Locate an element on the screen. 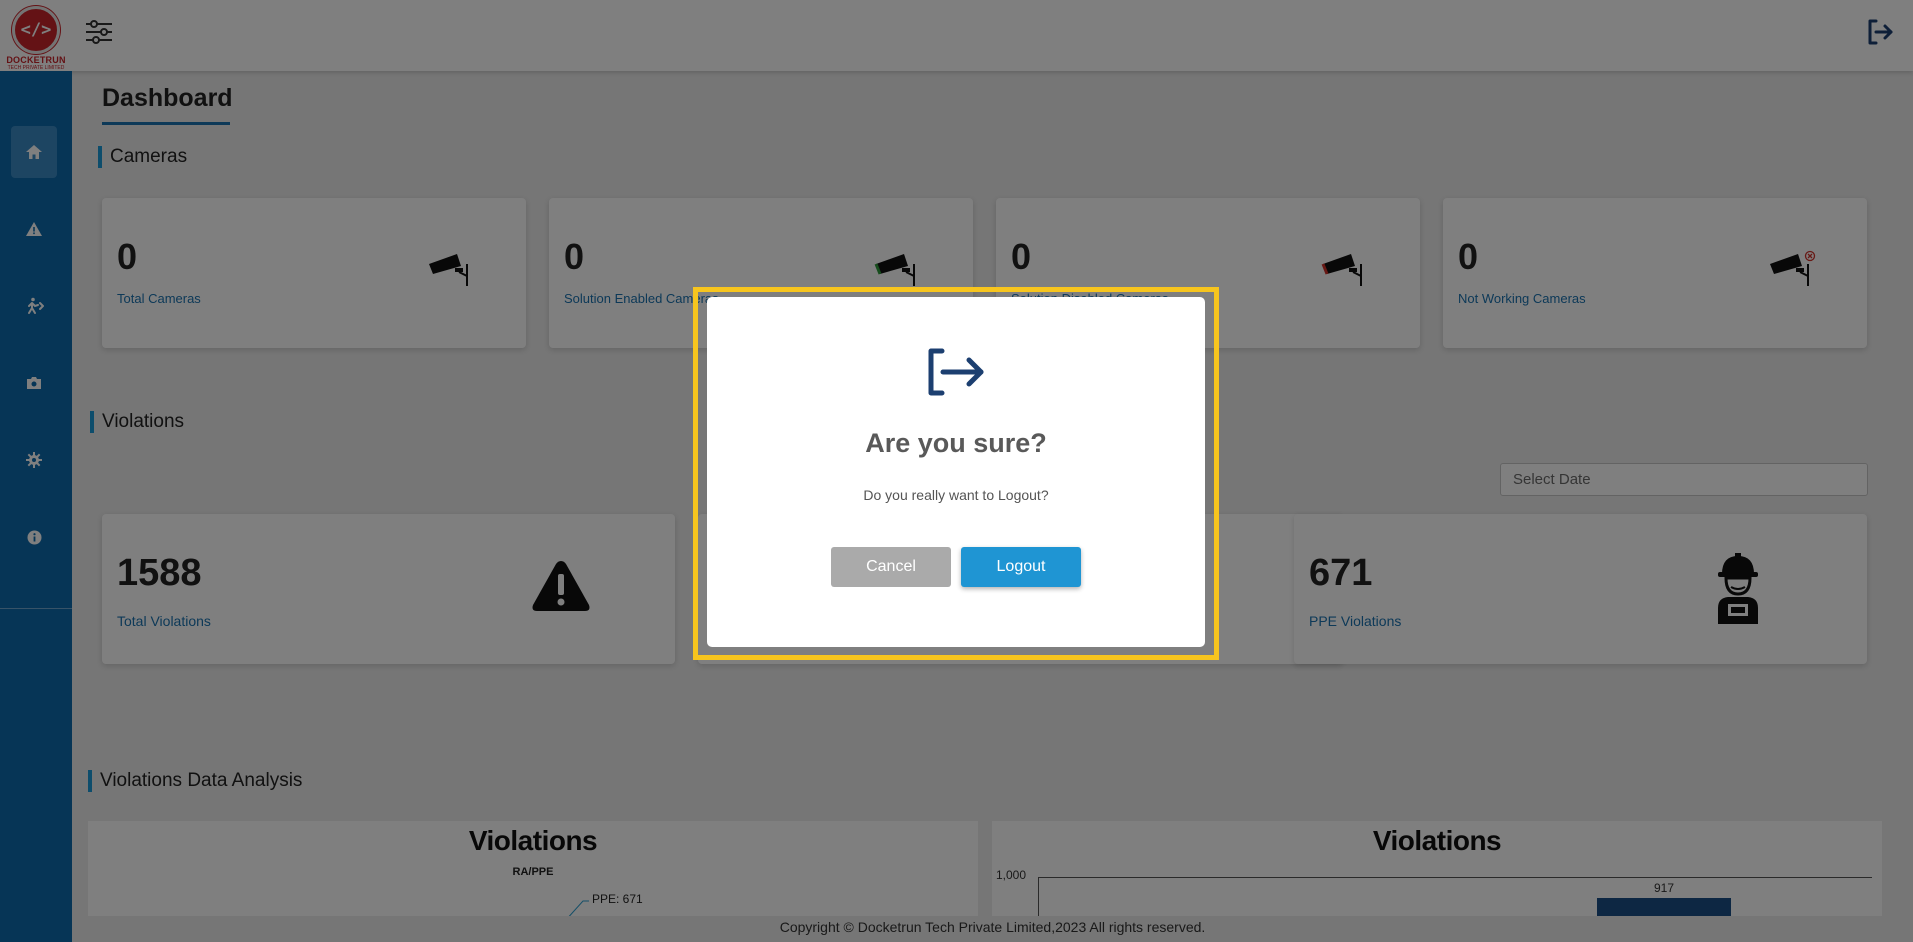  logout-icon is located at coordinates (956, 372).